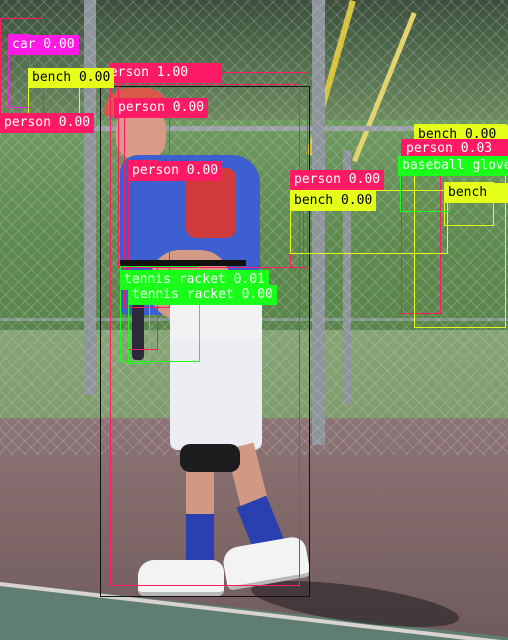  What do you see at coordinates (202, 295) in the screenshot?
I see `label-tennis-racket: tennis racket 0.00` at bounding box center [202, 295].